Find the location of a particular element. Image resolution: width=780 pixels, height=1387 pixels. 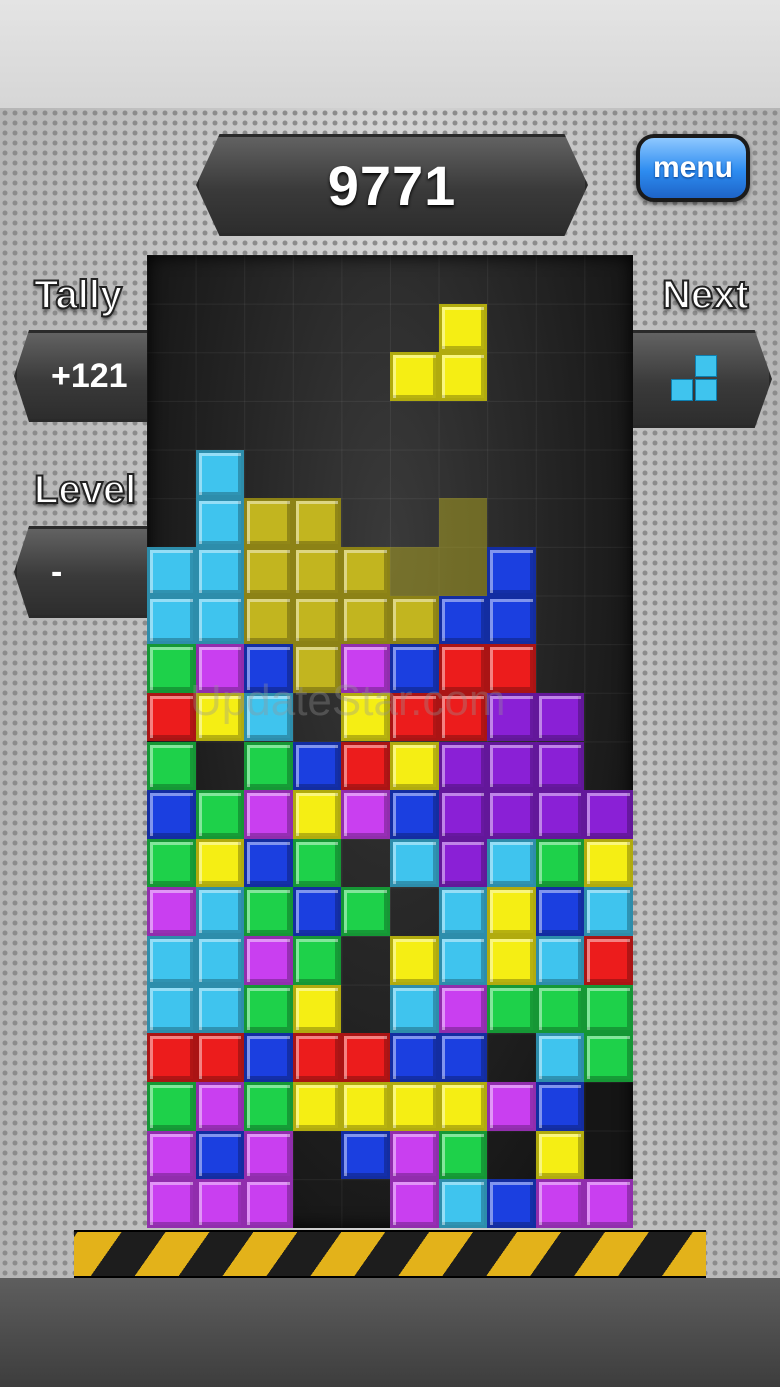

hazard-stripe-floor is located at coordinates (390, 1254).